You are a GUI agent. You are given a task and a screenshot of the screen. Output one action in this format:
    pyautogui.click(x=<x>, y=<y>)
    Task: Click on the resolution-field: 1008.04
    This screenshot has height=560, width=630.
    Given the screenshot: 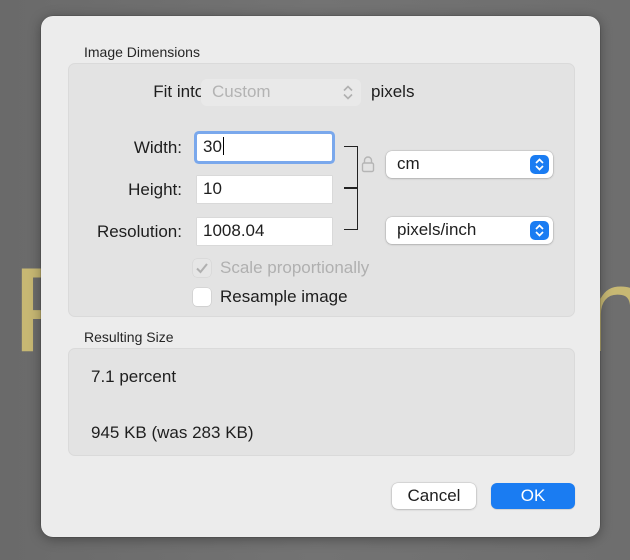 What is the action you would take?
    pyautogui.click(x=264, y=231)
    